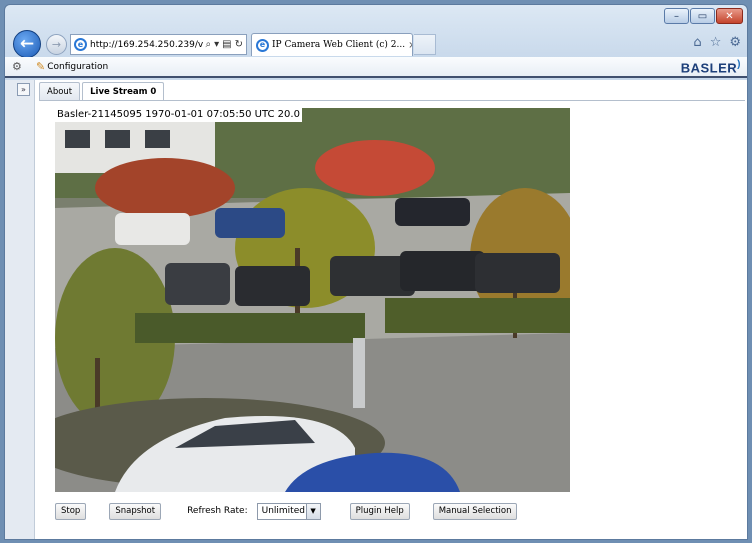 Image resolution: width=752 pixels, height=543 pixels. I want to click on configuration-label: Configuration, so click(78, 66).